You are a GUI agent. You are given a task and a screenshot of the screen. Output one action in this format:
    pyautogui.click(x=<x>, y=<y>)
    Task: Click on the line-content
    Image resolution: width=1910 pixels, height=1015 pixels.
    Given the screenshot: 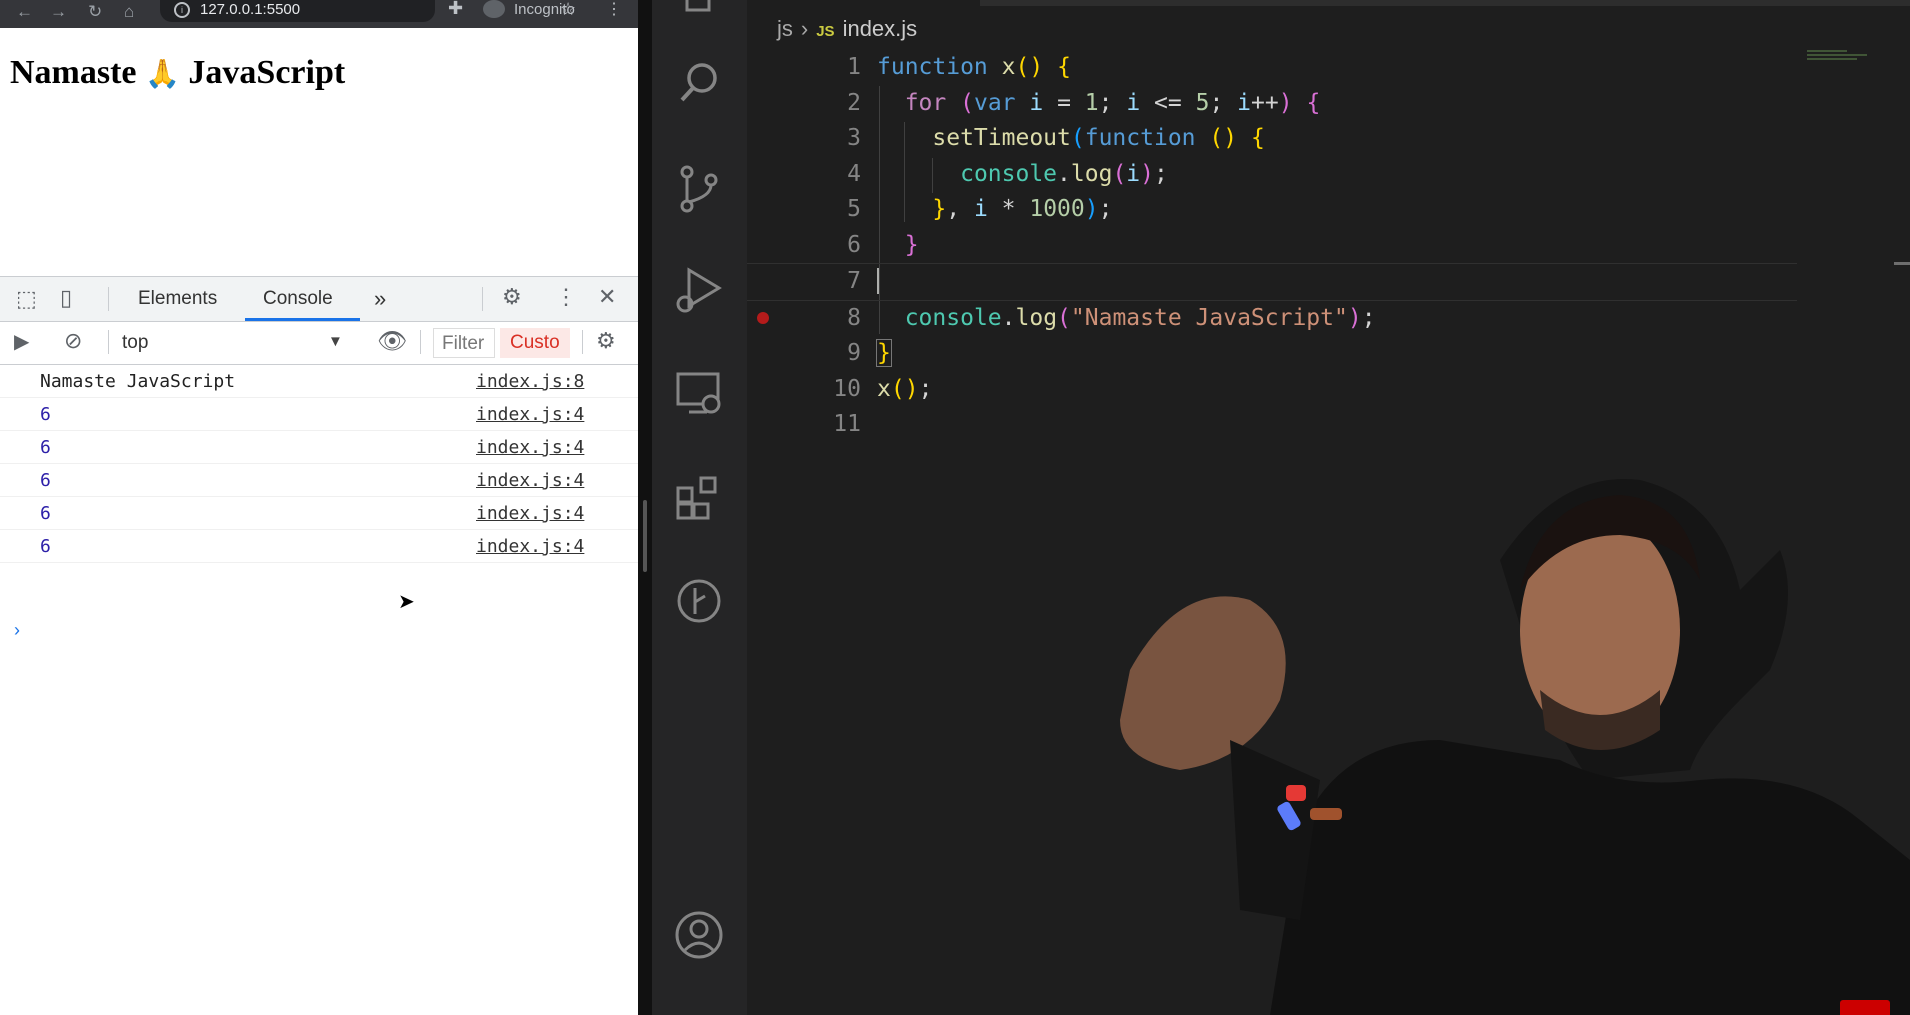 What is the action you would take?
    pyautogui.click(x=885, y=282)
    